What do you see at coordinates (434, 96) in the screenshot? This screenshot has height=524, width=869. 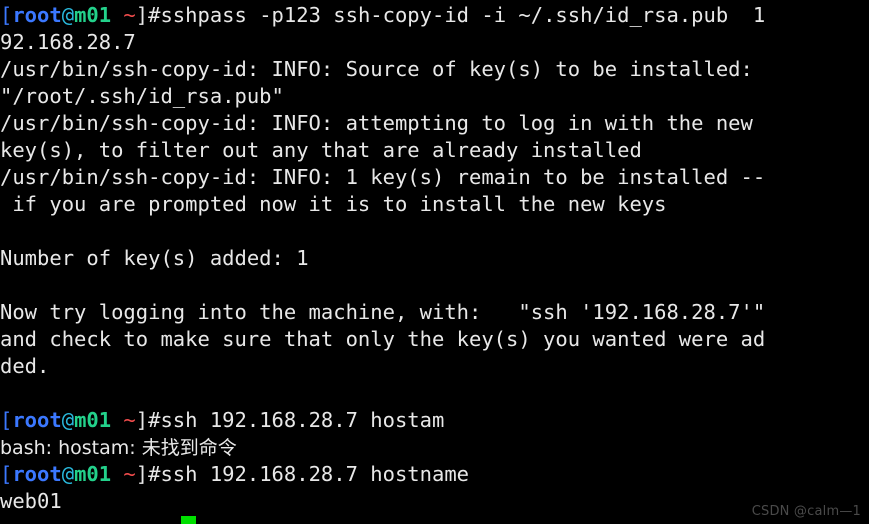 I see `terminal-line-output: "/root/.ssh/id_rsa.pub"` at bounding box center [434, 96].